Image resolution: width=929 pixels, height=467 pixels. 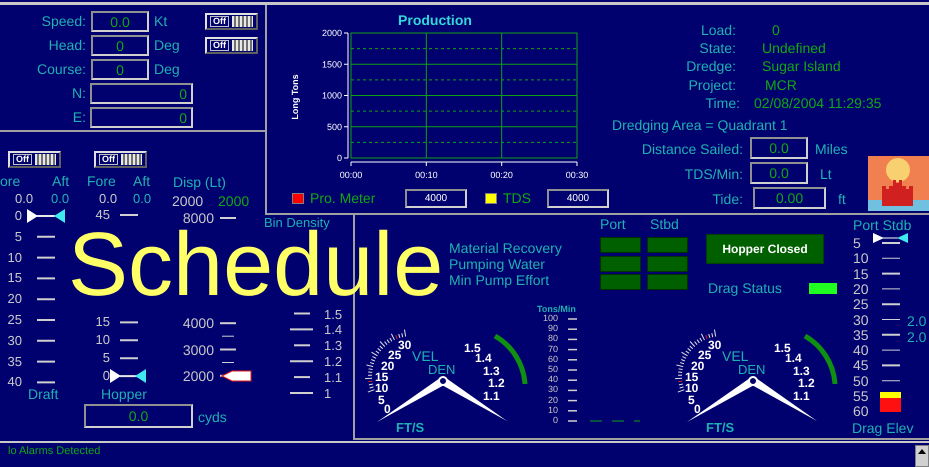 I want to click on info-value: 0, so click(x=776, y=30).